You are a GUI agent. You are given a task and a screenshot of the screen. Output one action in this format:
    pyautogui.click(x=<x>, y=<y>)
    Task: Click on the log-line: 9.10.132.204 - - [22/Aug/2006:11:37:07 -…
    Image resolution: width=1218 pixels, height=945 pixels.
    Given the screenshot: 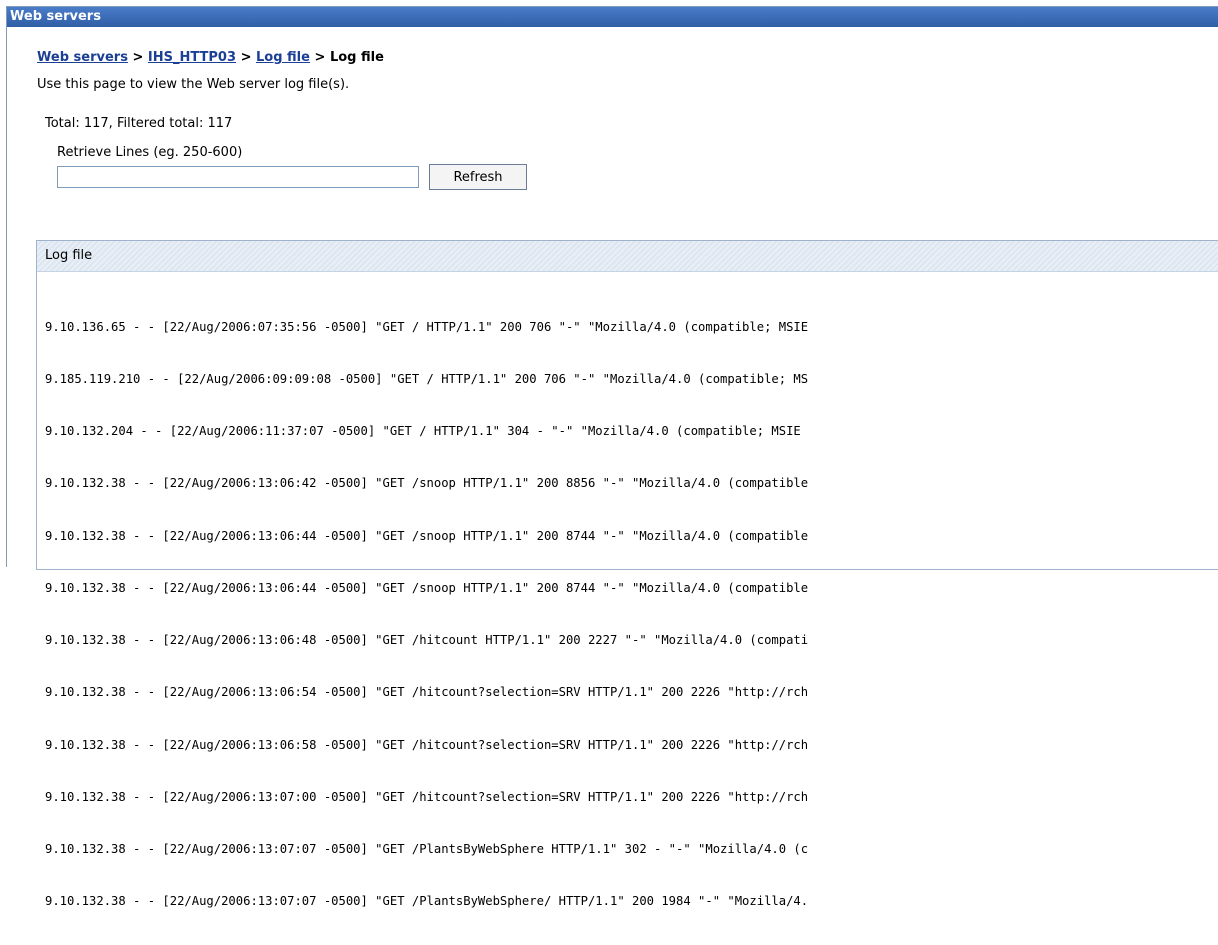 What is the action you would take?
    pyautogui.click(x=423, y=431)
    